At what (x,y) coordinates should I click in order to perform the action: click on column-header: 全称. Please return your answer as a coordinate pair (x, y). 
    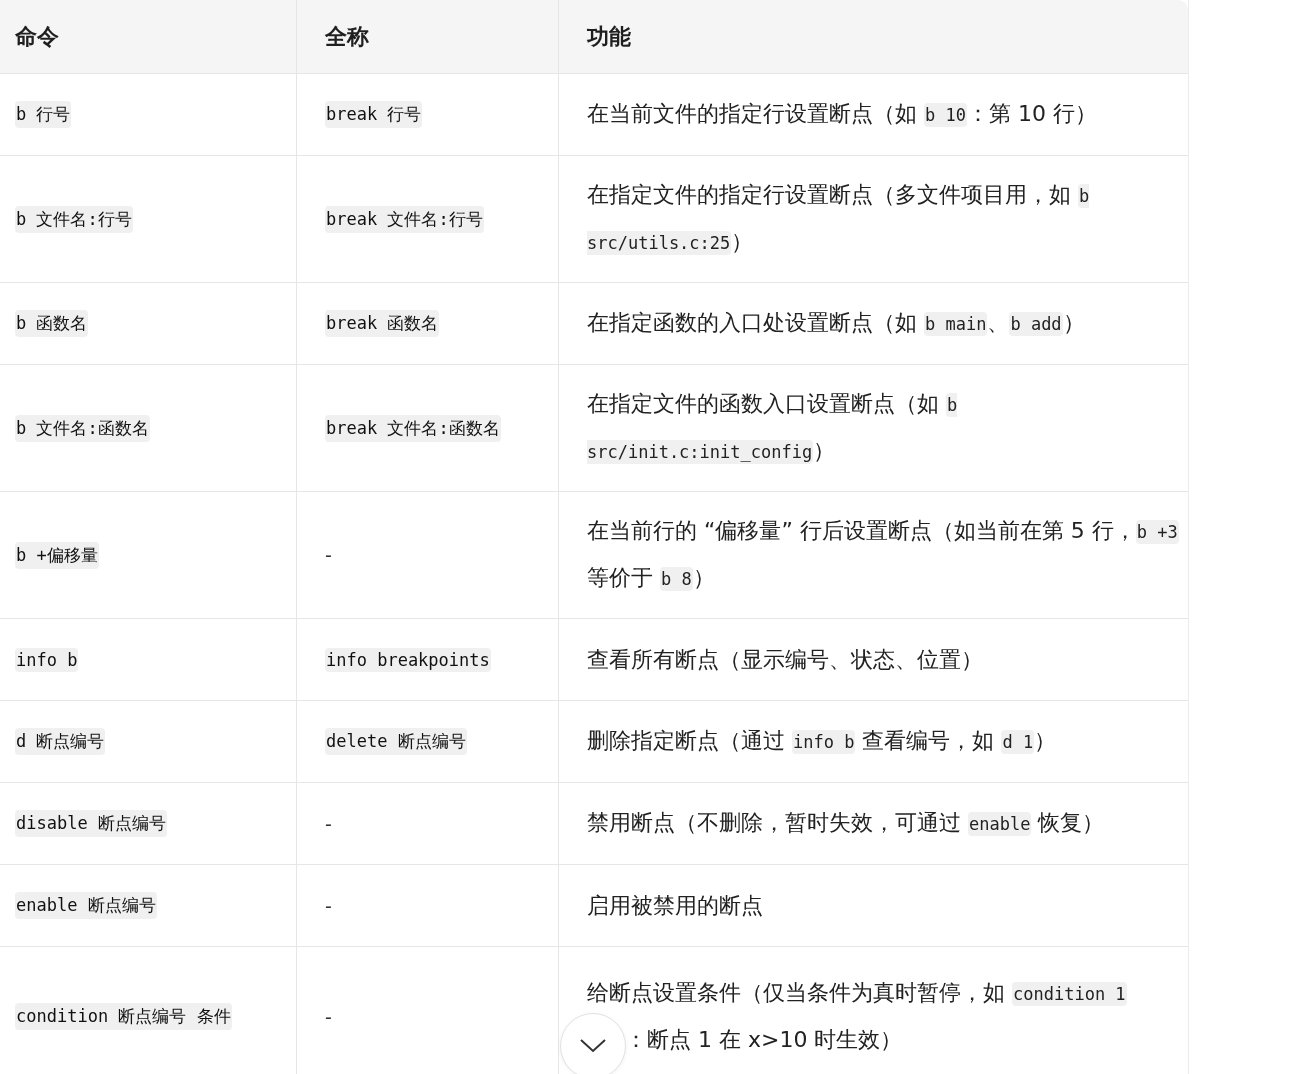
    Looking at the image, I should click on (427, 36).